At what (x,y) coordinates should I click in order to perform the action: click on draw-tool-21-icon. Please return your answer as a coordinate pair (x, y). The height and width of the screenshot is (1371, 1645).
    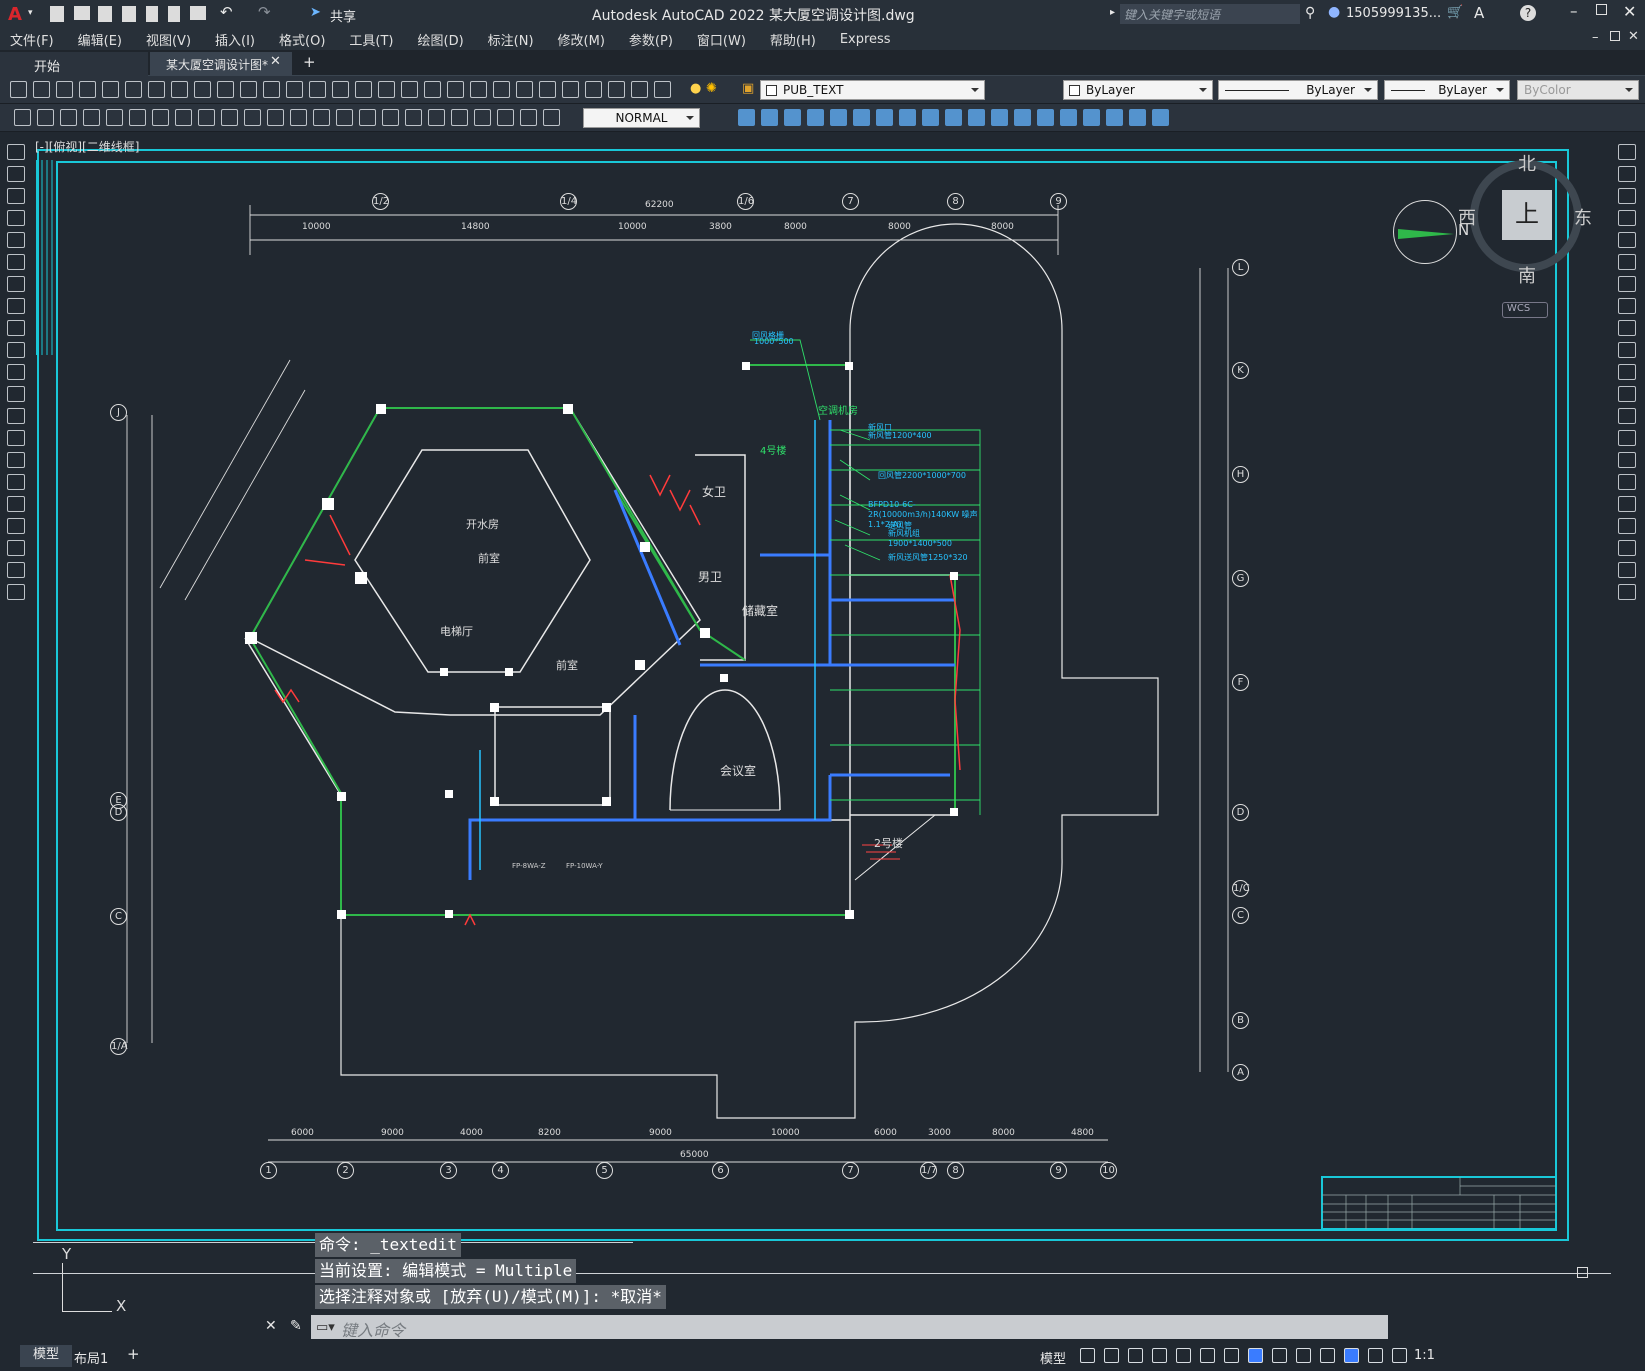
    Looking at the image, I should click on (16, 592).